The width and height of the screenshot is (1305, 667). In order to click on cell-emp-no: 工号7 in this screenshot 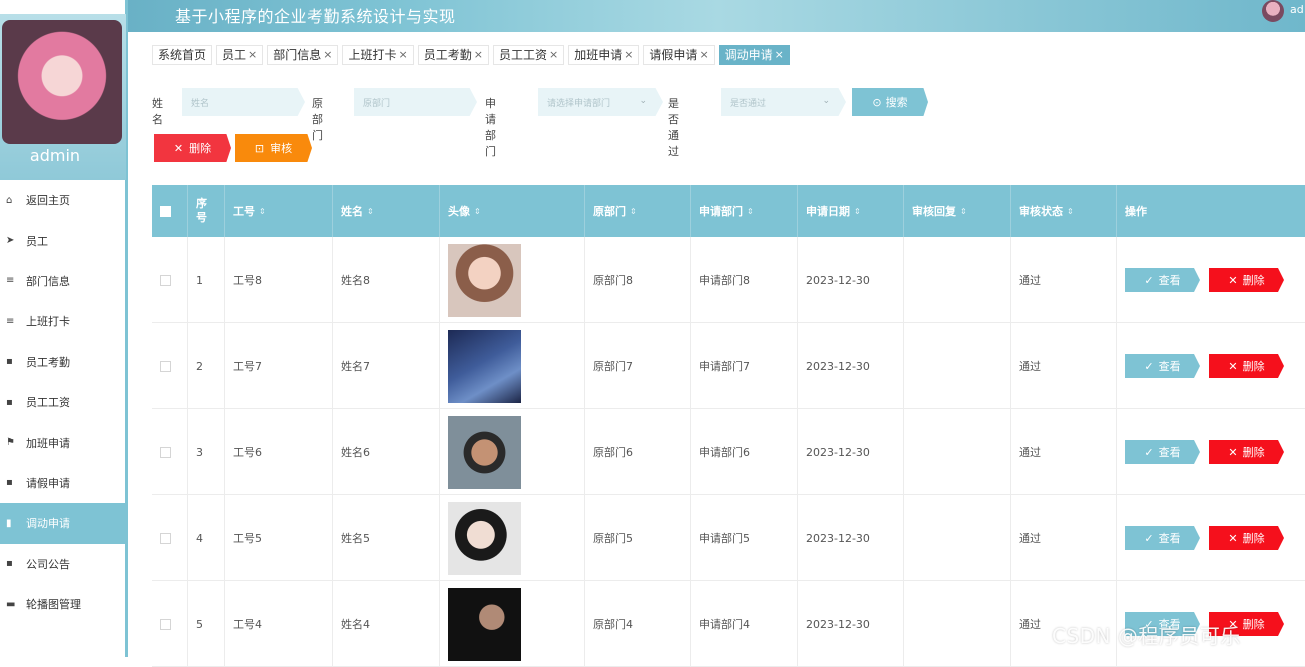, I will do `click(279, 366)`.